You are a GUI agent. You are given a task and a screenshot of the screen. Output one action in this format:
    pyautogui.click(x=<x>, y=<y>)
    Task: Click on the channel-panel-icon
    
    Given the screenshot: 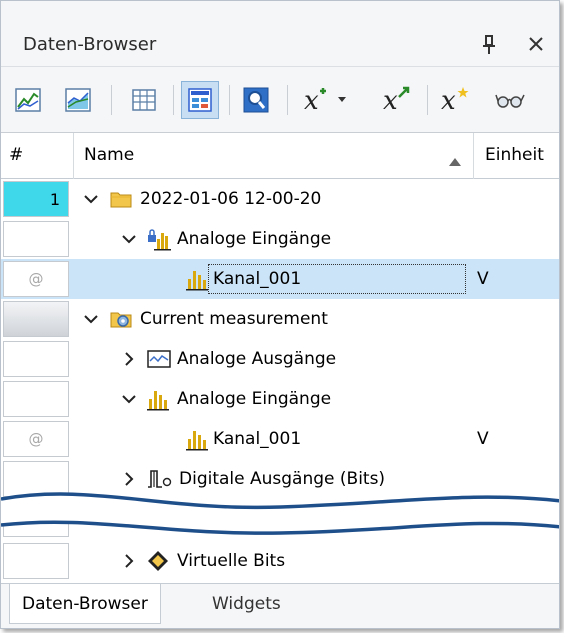 What is the action you would take?
    pyautogui.click(x=200, y=100)
    